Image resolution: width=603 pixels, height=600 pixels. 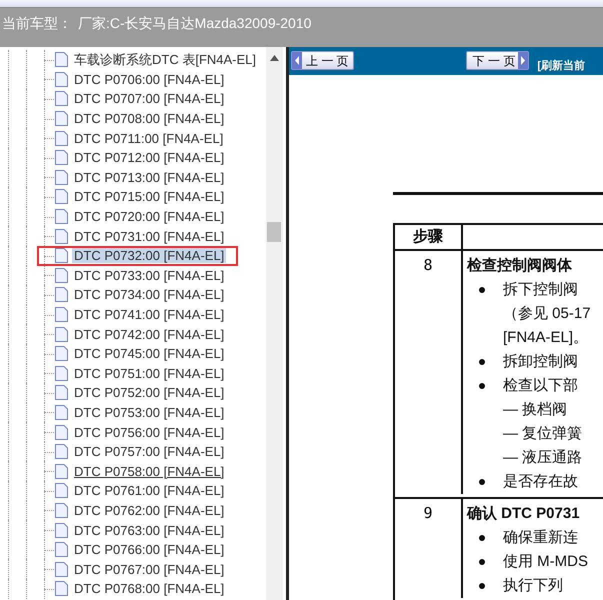 What do you see at coordinates (322, 60) in the screenshot?
I see `previous-page-button: 上 一 页` at bounding box center [322, 60].